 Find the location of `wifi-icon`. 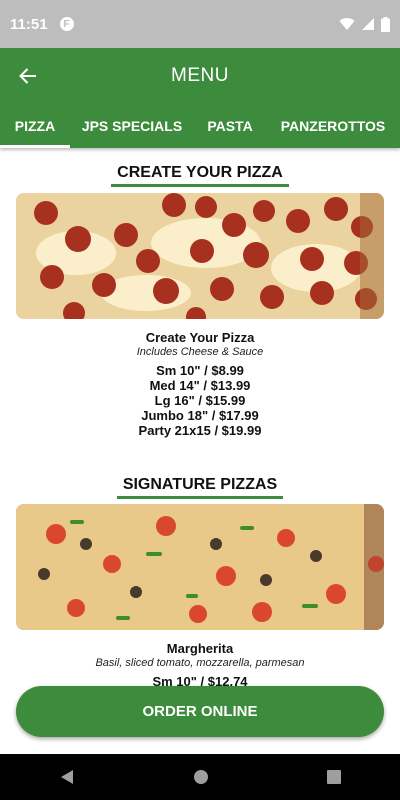

wifi-icon is located at coordinates (347, 24).